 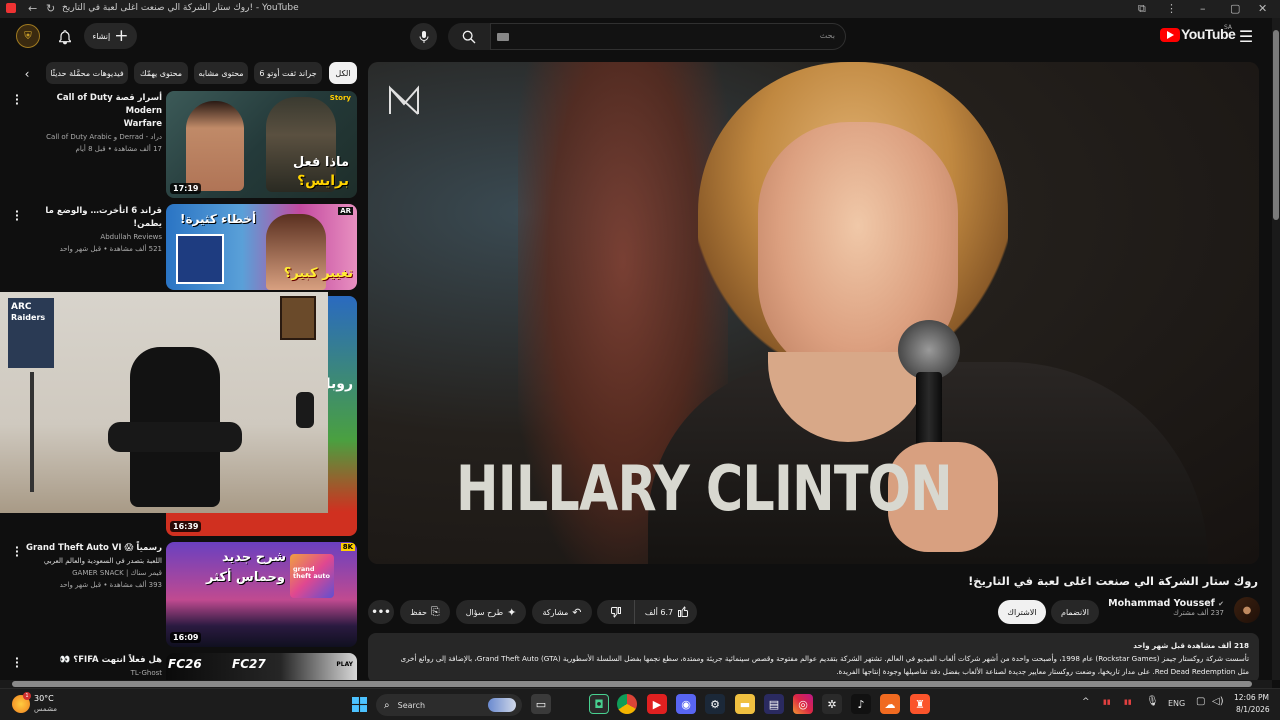 I want to click on search-input: بحث, so click(x=668, y=36).